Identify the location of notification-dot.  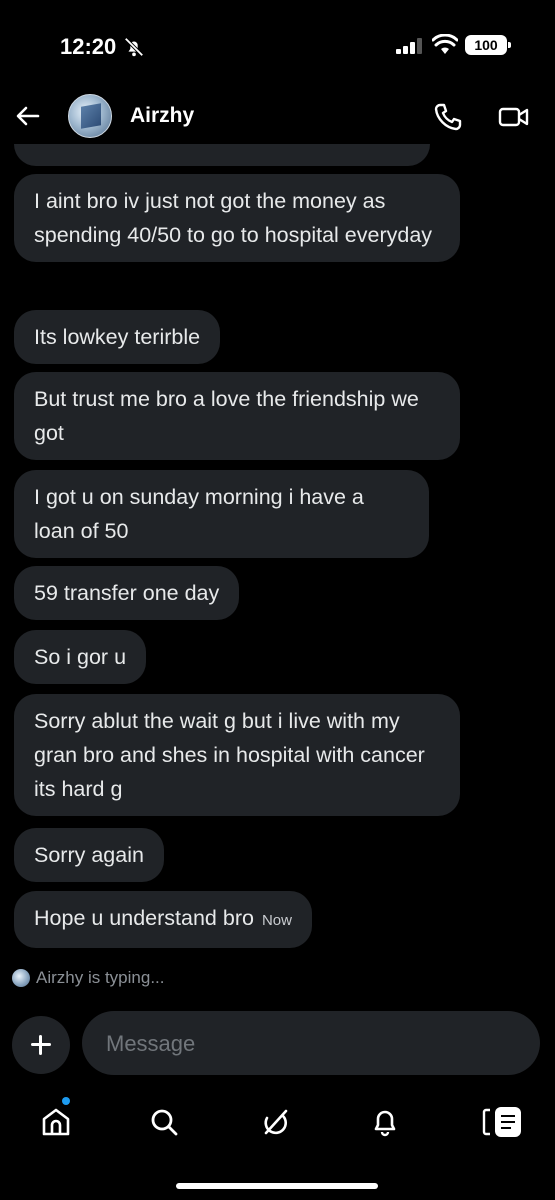
(66, 1101).